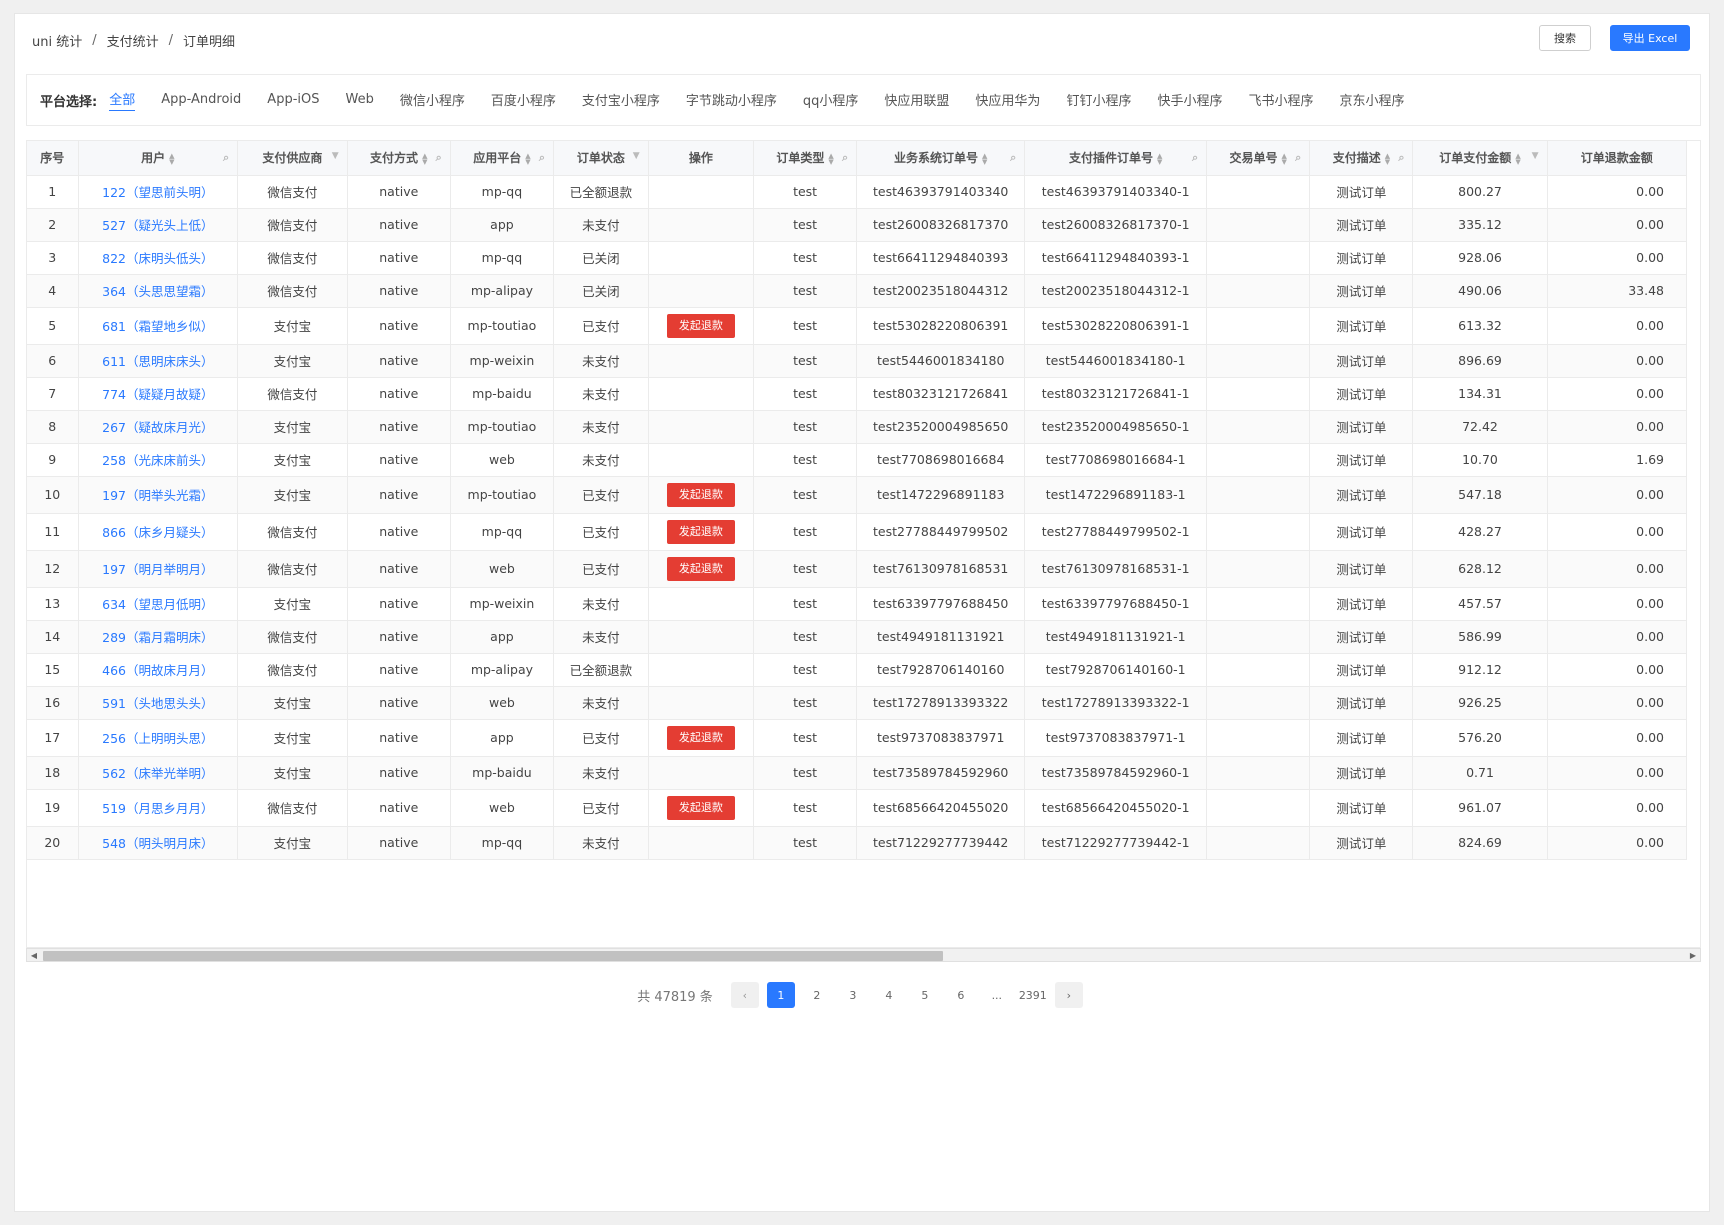 This screenshot has height=1225, width=1724. Describe the element at coordinates (157, 225) in the screenshot. I see `user-link: 527（疑光头上低）` at that location.